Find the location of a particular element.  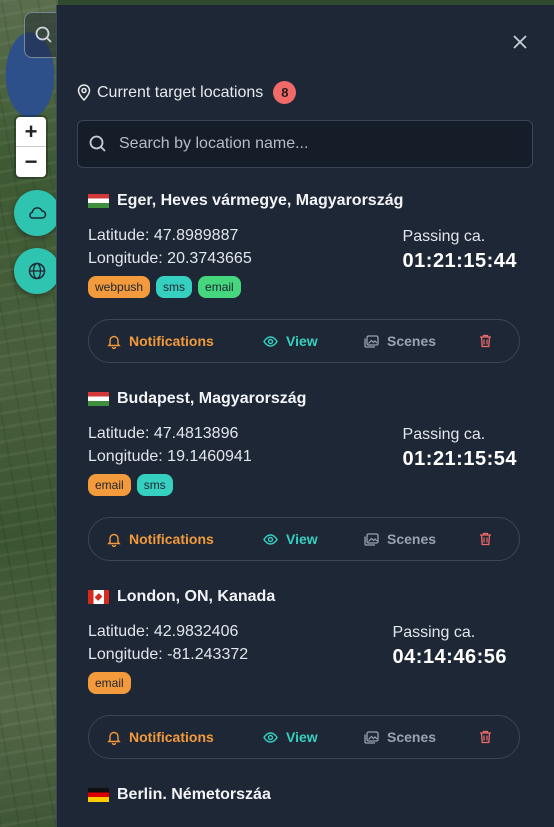

panel-title: Current target locations is located at coordinates (180, 92).